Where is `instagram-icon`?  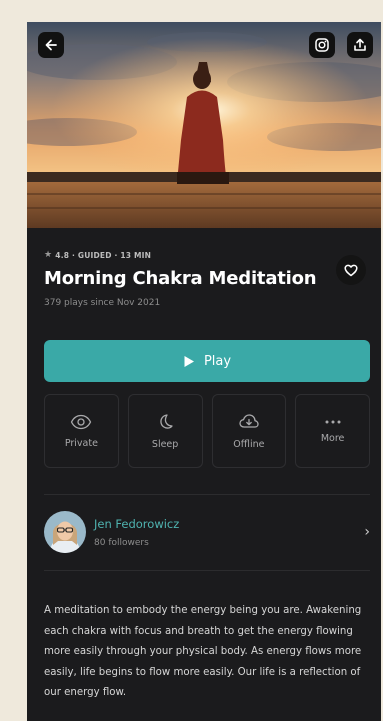
instagram-icon is located at coordinates (322, 45).